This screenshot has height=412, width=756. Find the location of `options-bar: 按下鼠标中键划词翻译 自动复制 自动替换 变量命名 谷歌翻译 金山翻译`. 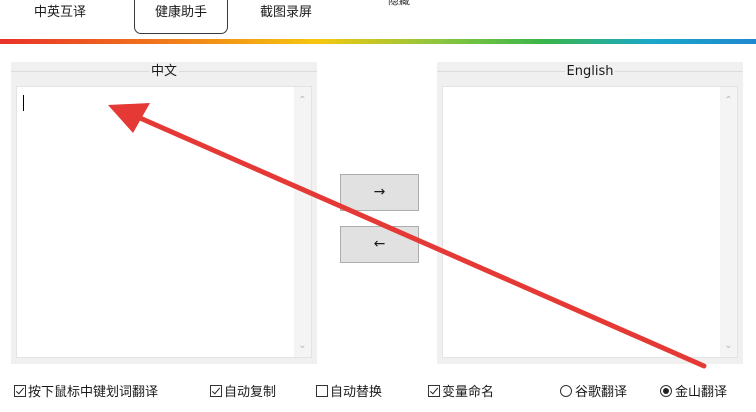

options-bar: 按下鼠标中键划词翻译 自动复制 自动替换 变量命名 谷歌翻译 金山翻译 is located at coordinates (378, 390).